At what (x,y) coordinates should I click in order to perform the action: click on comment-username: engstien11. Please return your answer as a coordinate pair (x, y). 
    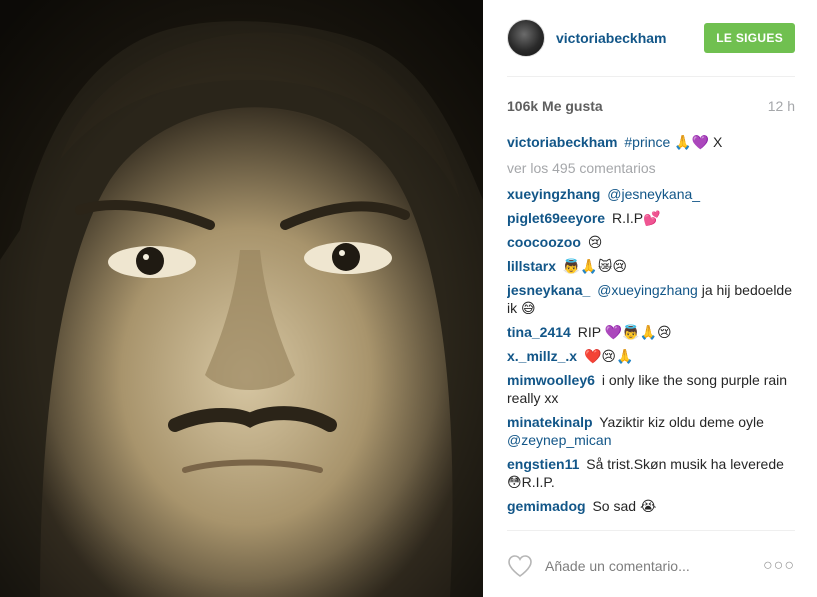
    Looking at the image, I should click on (543, 464).